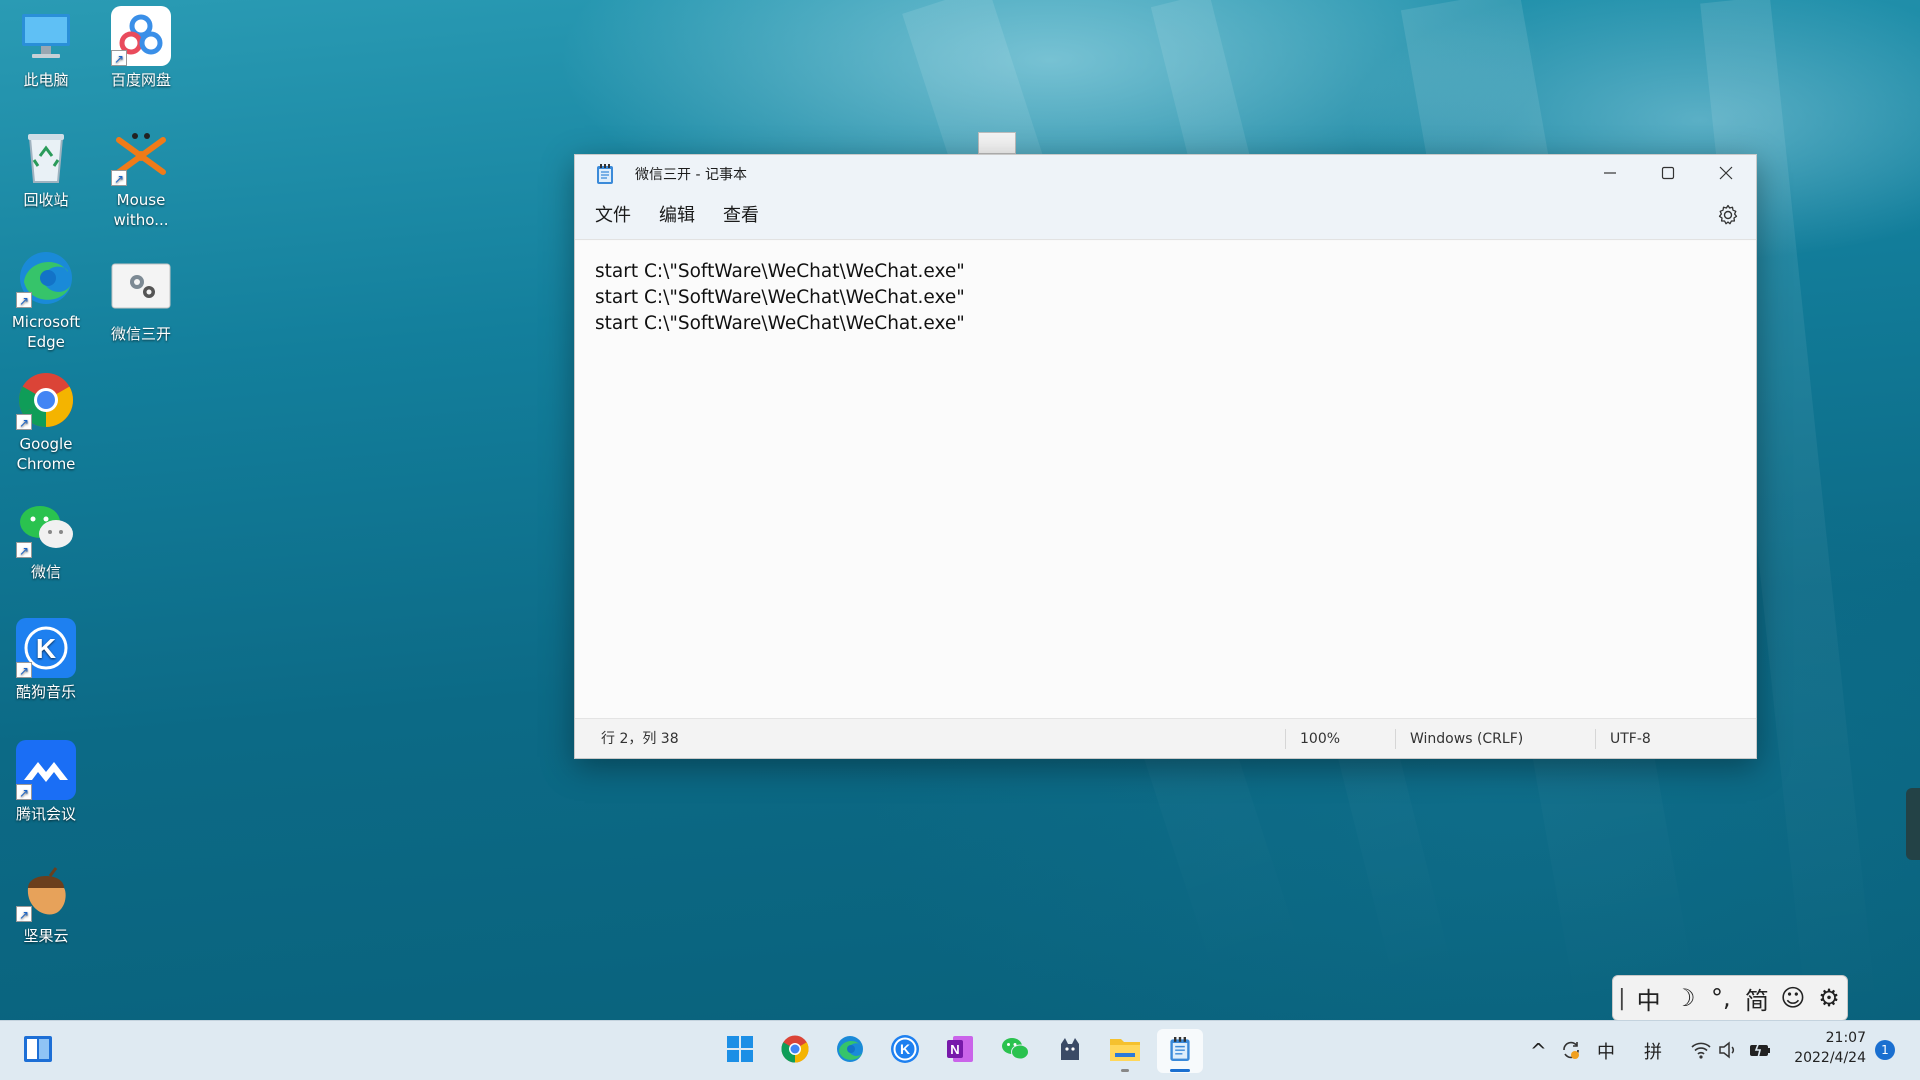  I want to click on kugou-icon: K, so click(905, 1051).